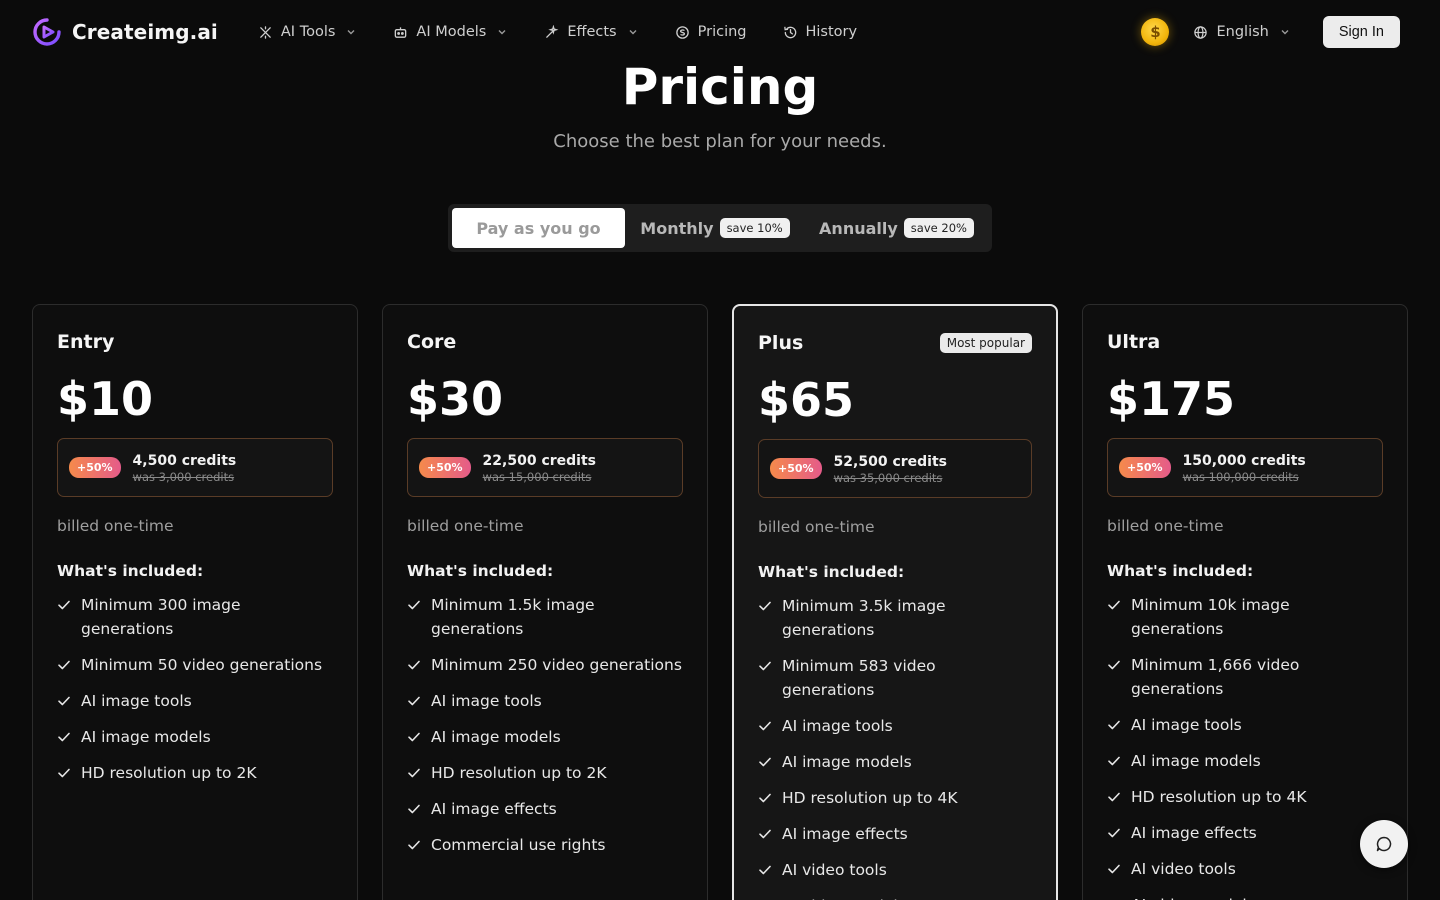  I want to click on nav-ai-tools-label: AI Tools, so click(308, 32).